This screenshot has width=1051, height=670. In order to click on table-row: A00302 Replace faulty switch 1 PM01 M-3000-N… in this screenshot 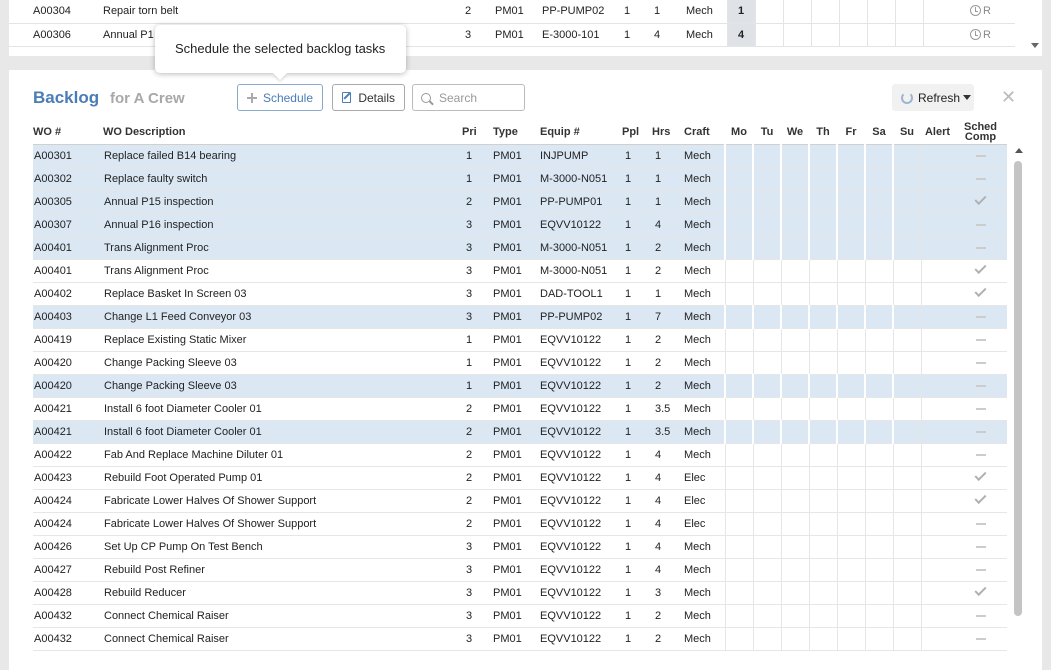, I will do `click(520, 179)`.